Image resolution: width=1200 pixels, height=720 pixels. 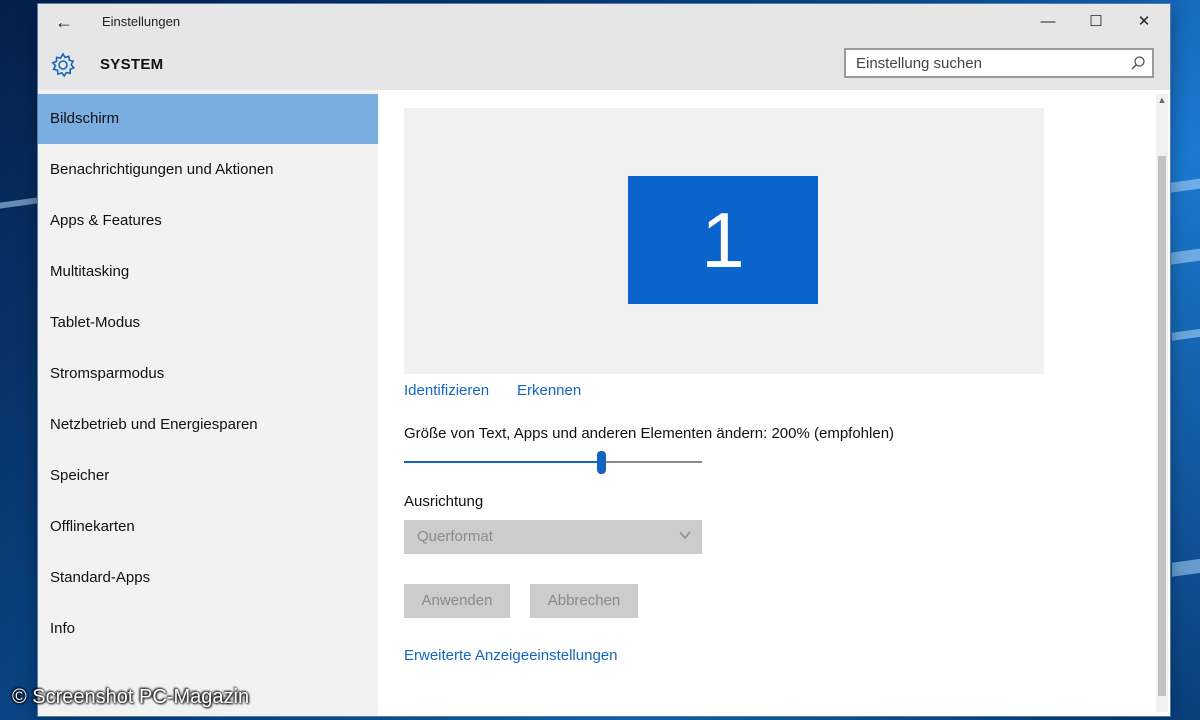 I want to click on sidebar-item-apps-features: Apps & Features, so click(x=208, y=221).